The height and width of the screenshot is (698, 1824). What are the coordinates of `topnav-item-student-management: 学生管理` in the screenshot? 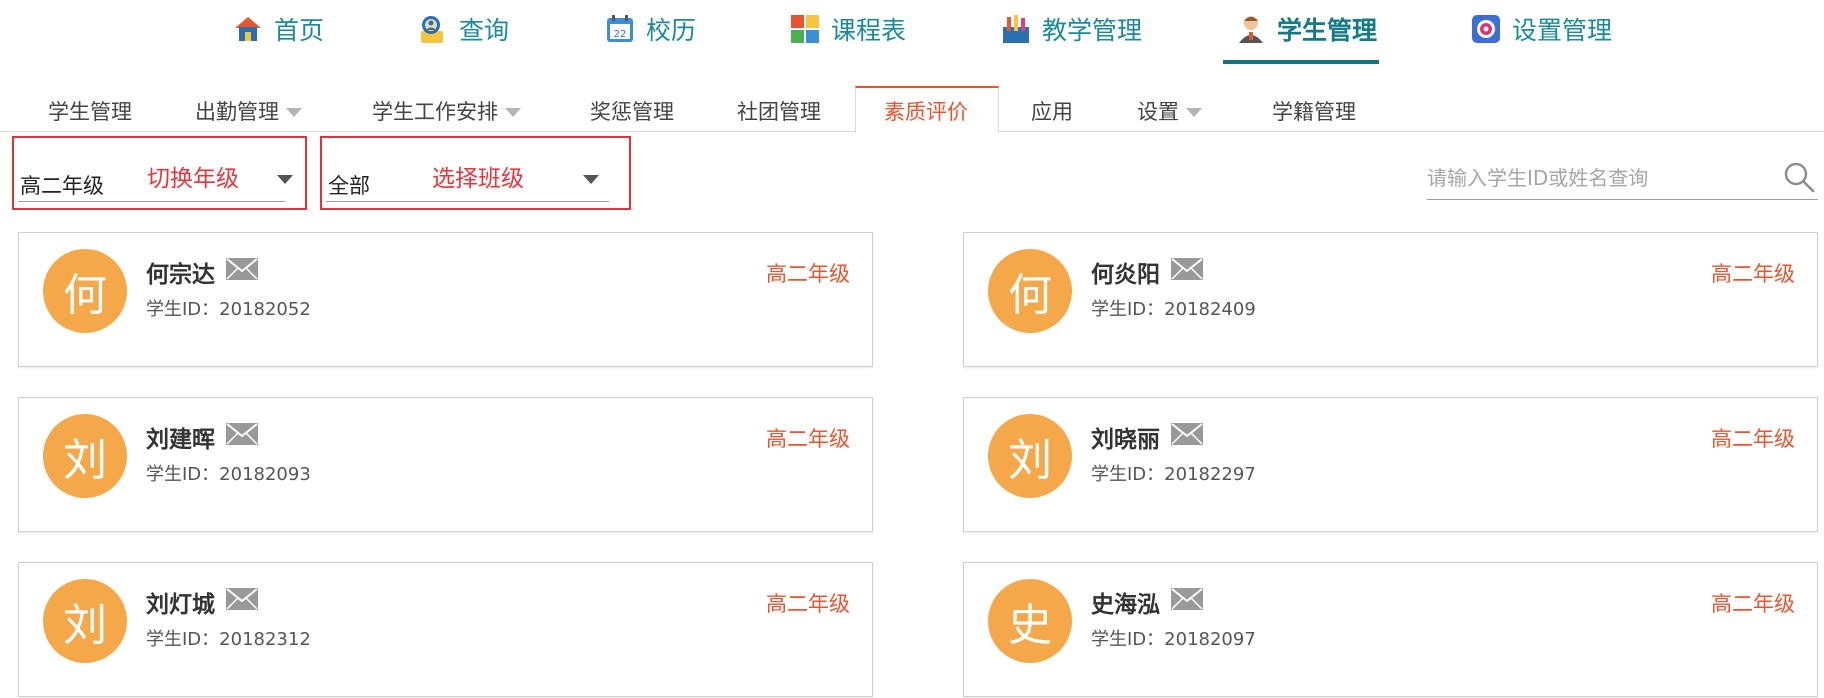 It's located at (1306, 33).